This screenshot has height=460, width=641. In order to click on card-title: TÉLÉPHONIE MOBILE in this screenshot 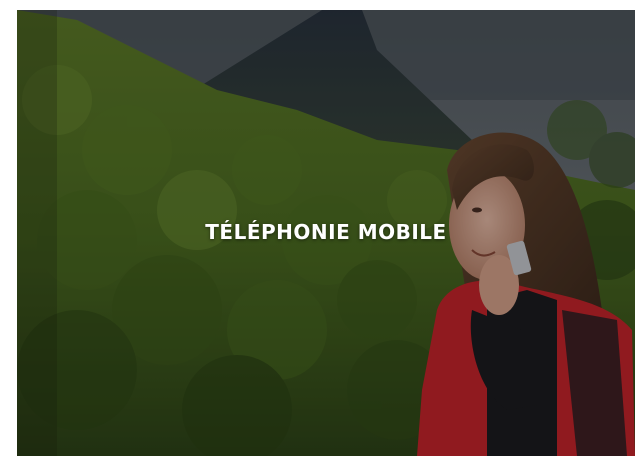, I will do `click(326, 232)`.